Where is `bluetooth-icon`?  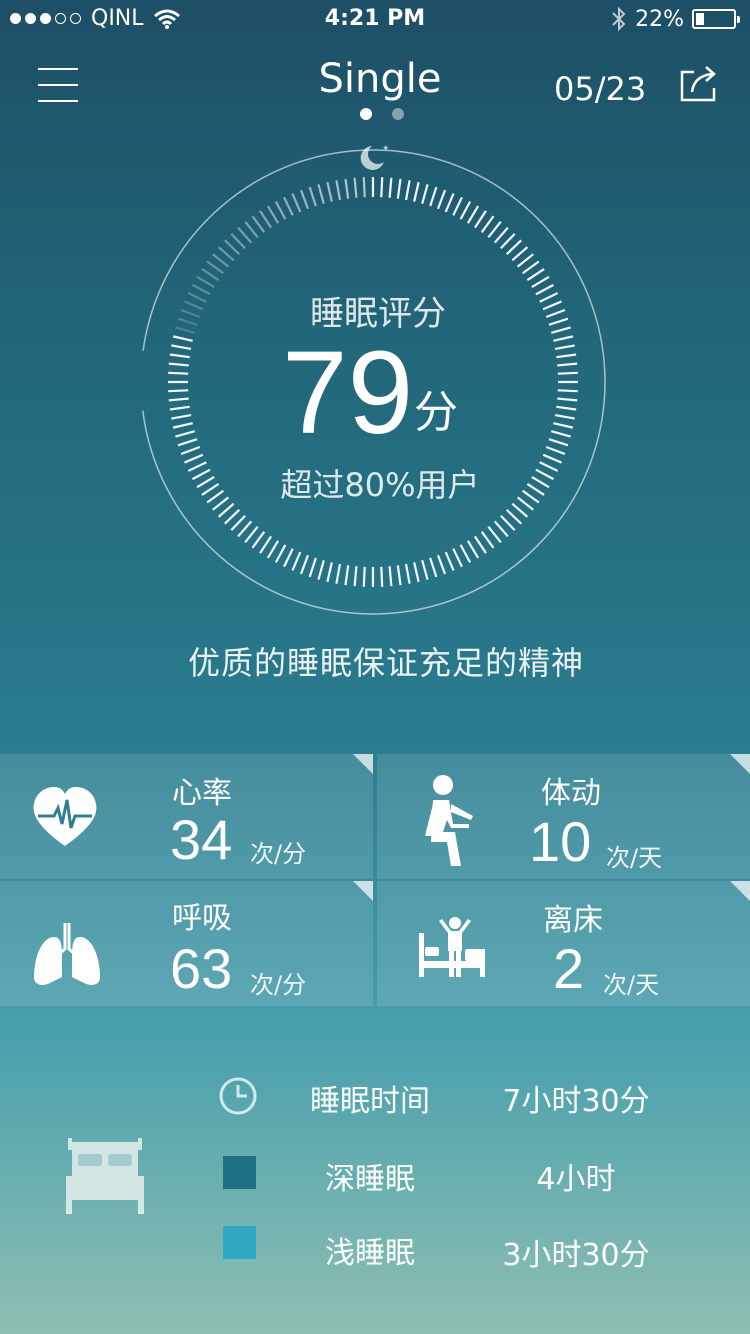
bluetooth-icon is located at coordinates (619, 19).